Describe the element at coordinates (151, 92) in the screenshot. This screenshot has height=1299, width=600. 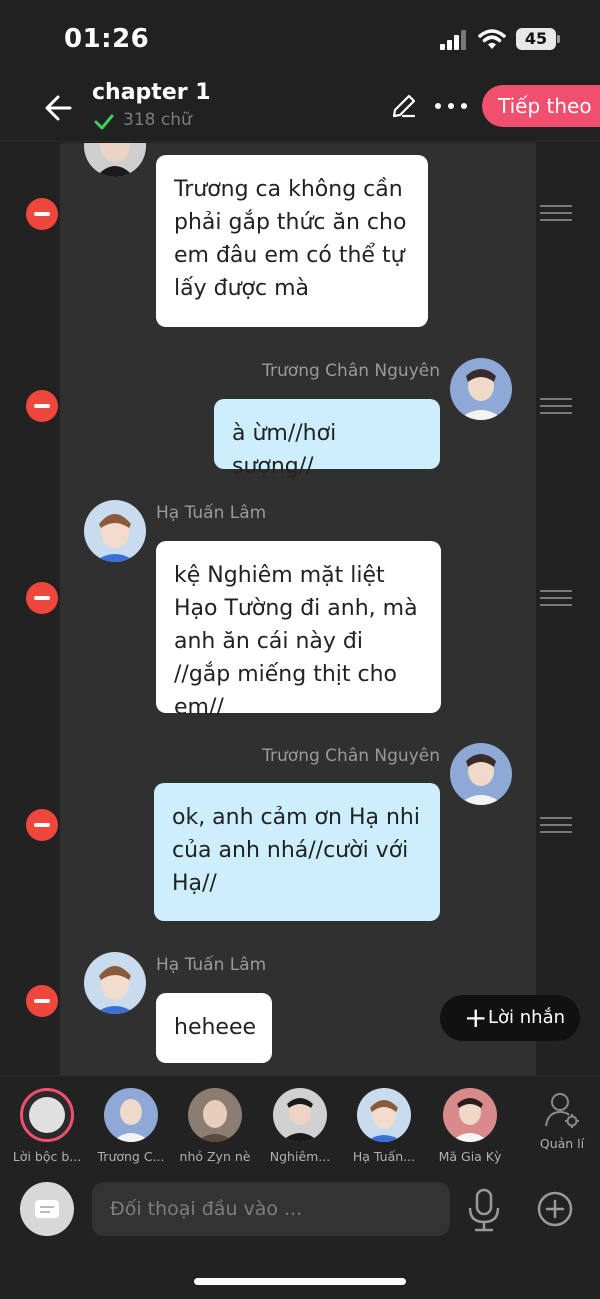
I see `chapter-title: chapter 1` at that location.